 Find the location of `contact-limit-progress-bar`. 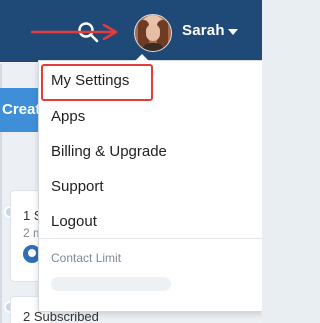

contact-limit-progress-bar is located at coordinates (111, 284).